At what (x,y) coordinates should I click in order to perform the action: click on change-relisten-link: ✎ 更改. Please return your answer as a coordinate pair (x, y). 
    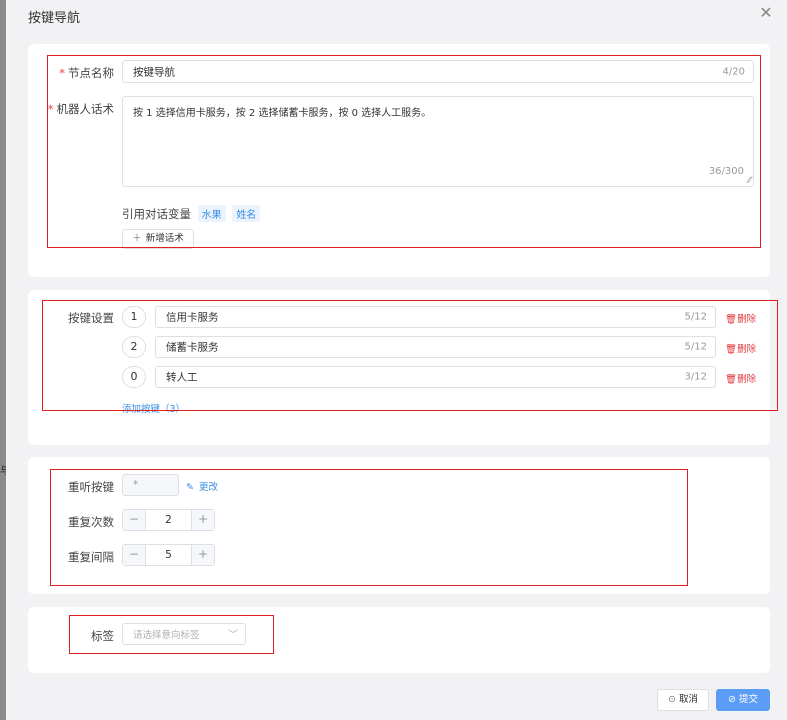
    Looking at the image, I should click on (202, 486).